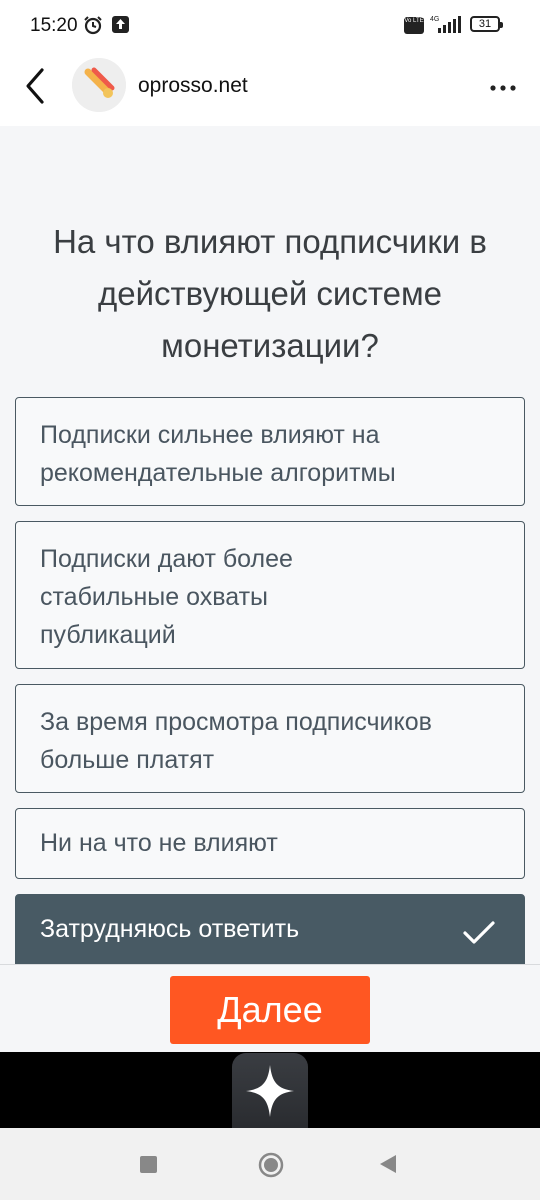 The height and width of the screenshot is (1200, 540). I want to click on app-header: oprosso.net, so click(270, 88).